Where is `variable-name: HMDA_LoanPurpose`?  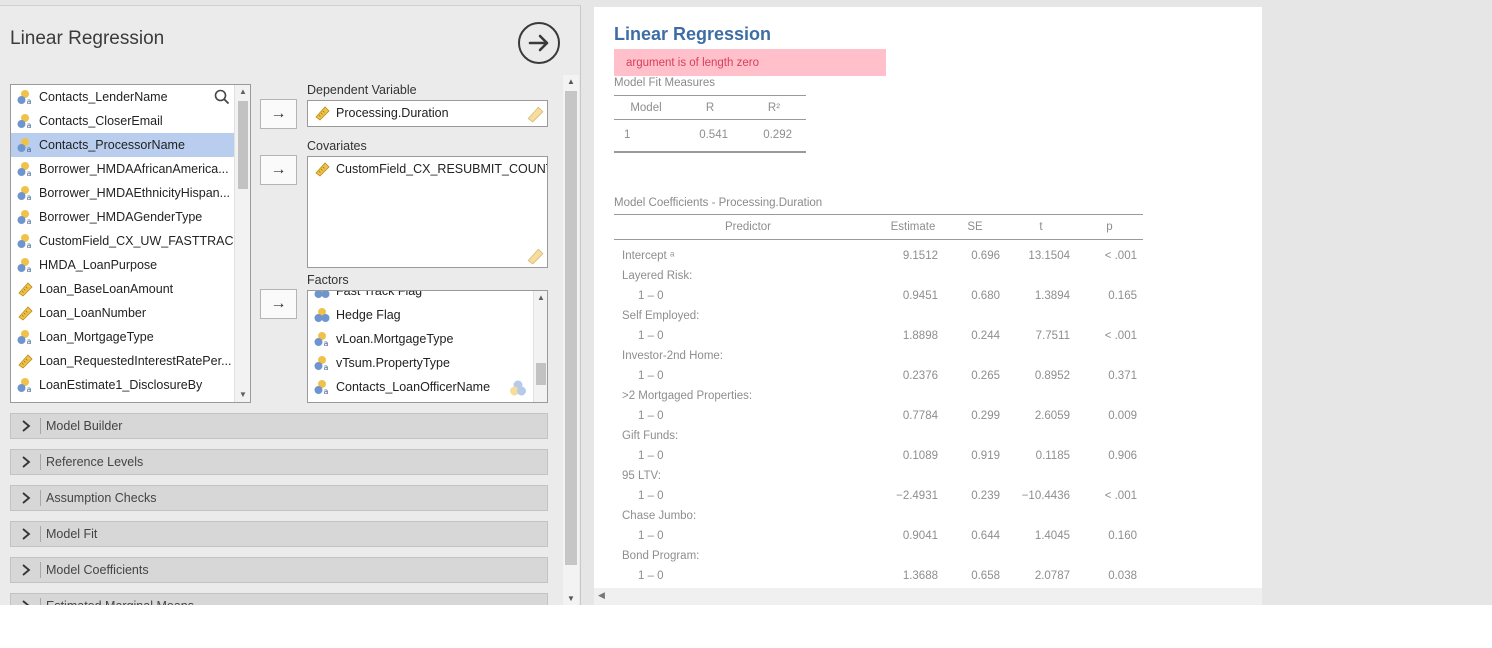 variable-name: HMDA_LoanPurpose is located at coordinates (98, 265).